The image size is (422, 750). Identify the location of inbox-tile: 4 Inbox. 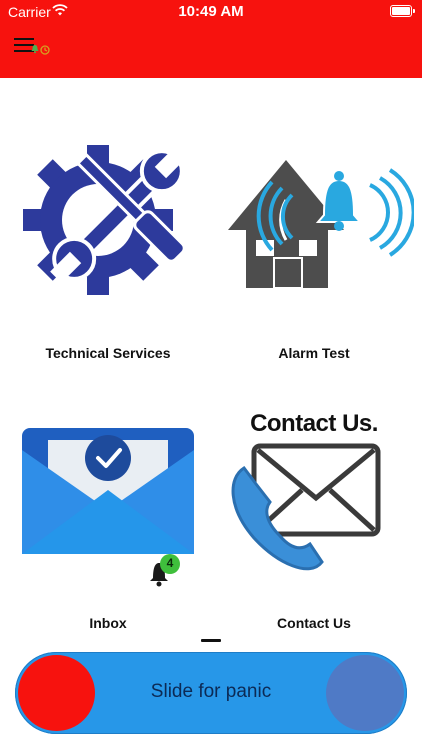
(108, 522).